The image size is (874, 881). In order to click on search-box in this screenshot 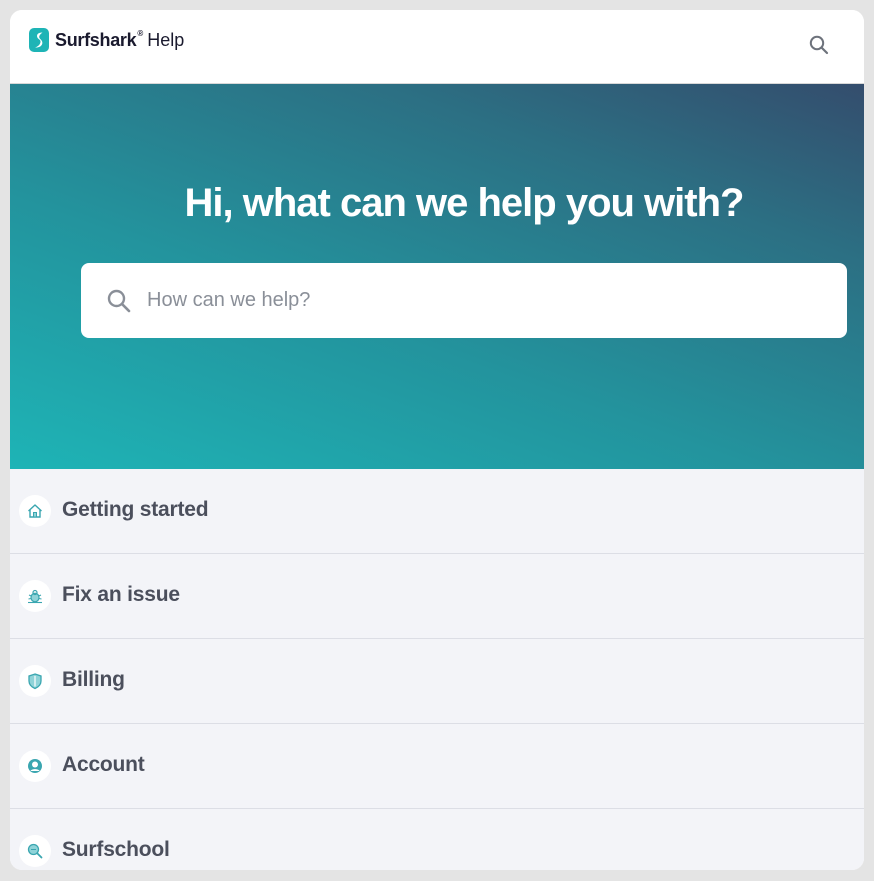, I will do `click(464, 300)`.